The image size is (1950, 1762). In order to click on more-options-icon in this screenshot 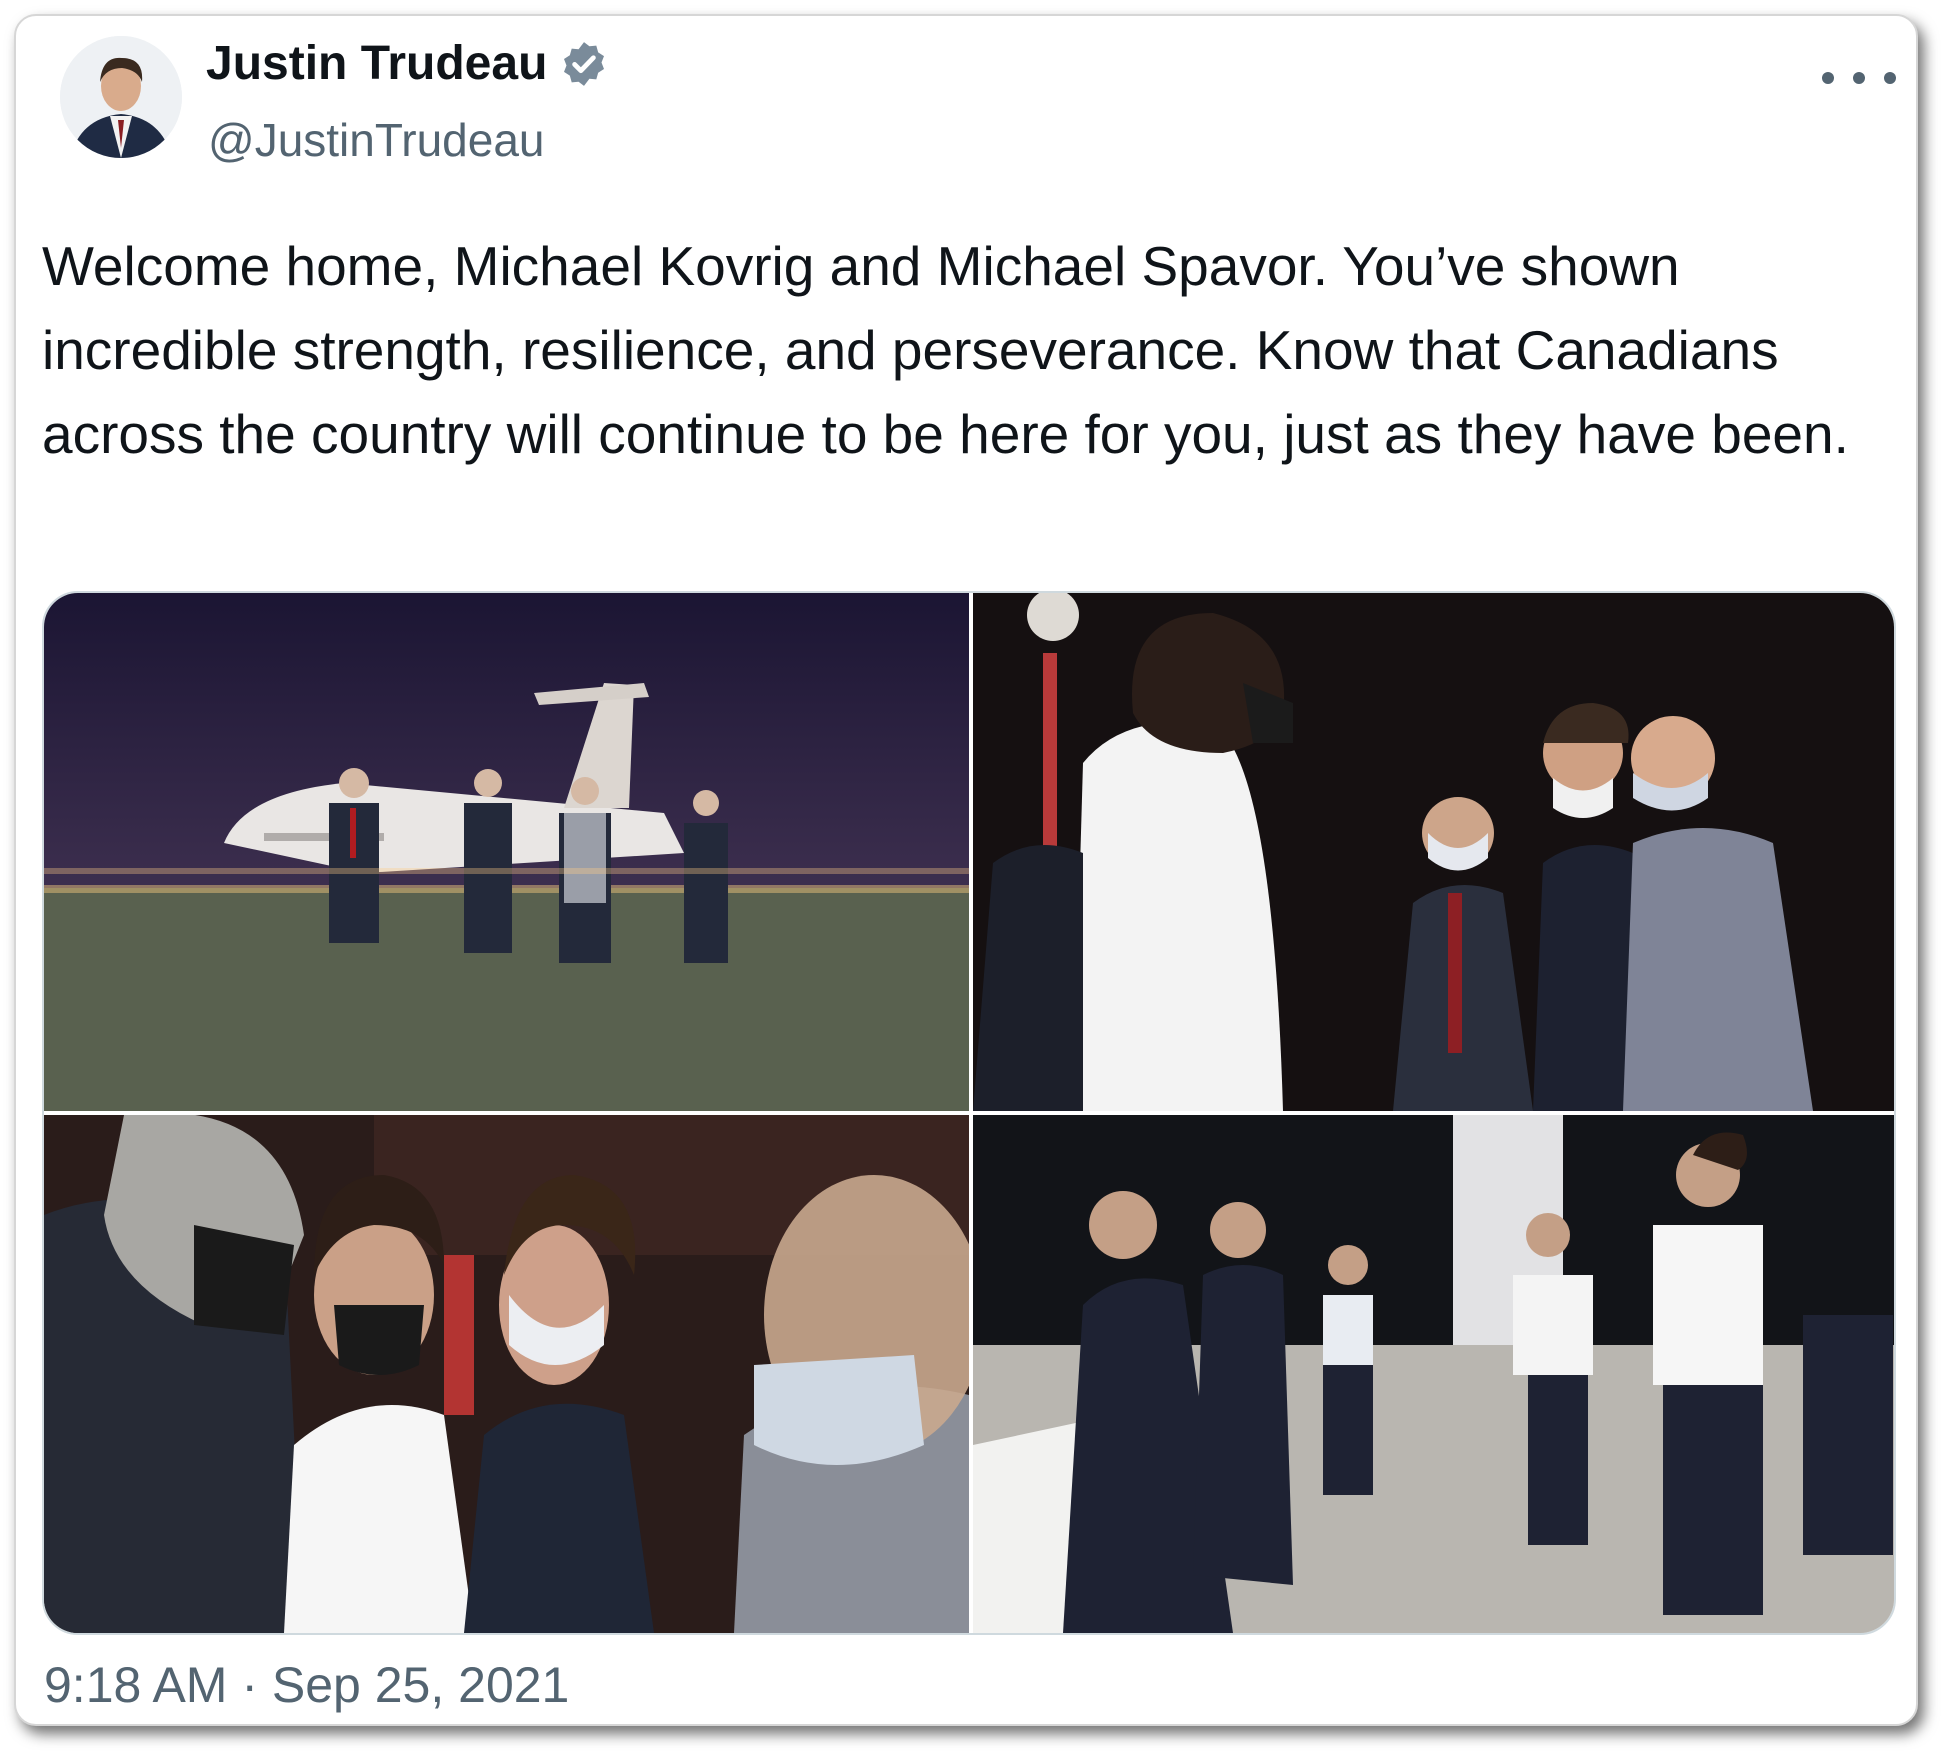, I will do `click(1859, 78)`.